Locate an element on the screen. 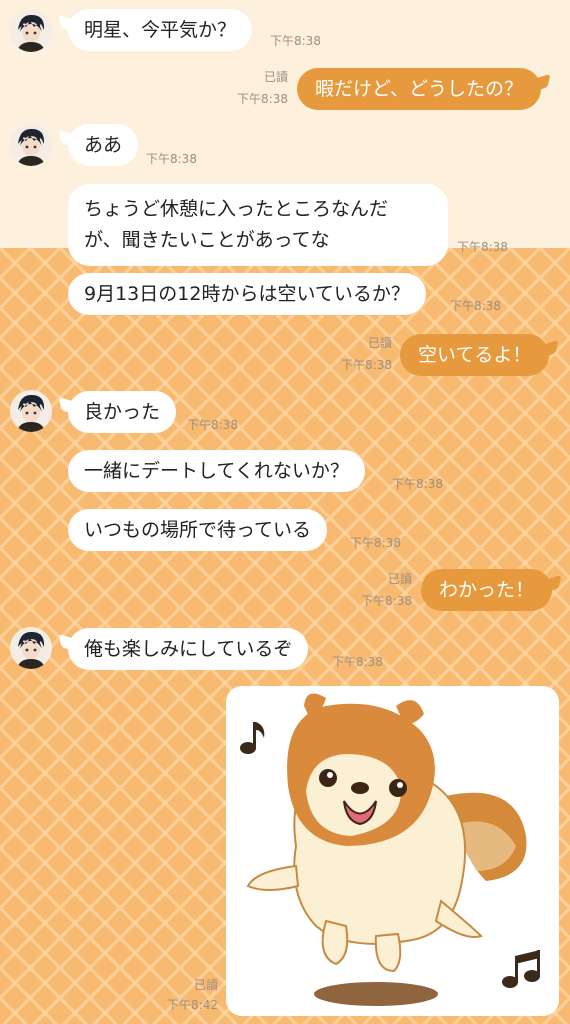  message-text: 9月13日の12時からは空いているか？ is located at coordinates (247, 294).